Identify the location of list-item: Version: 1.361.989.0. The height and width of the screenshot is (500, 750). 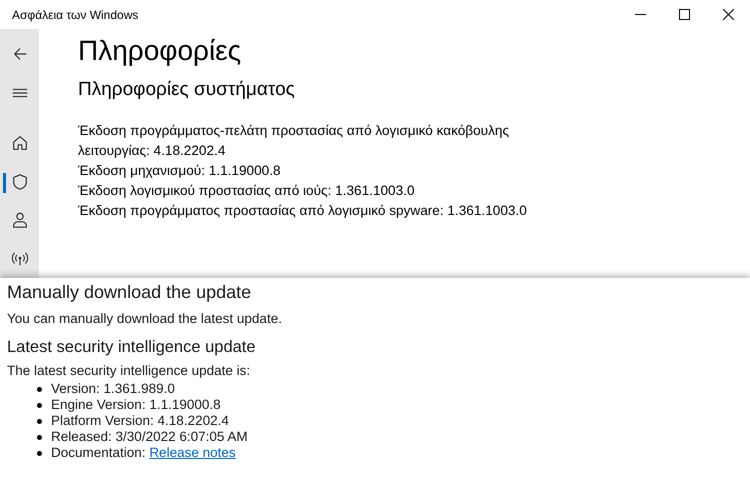
(113, 389).